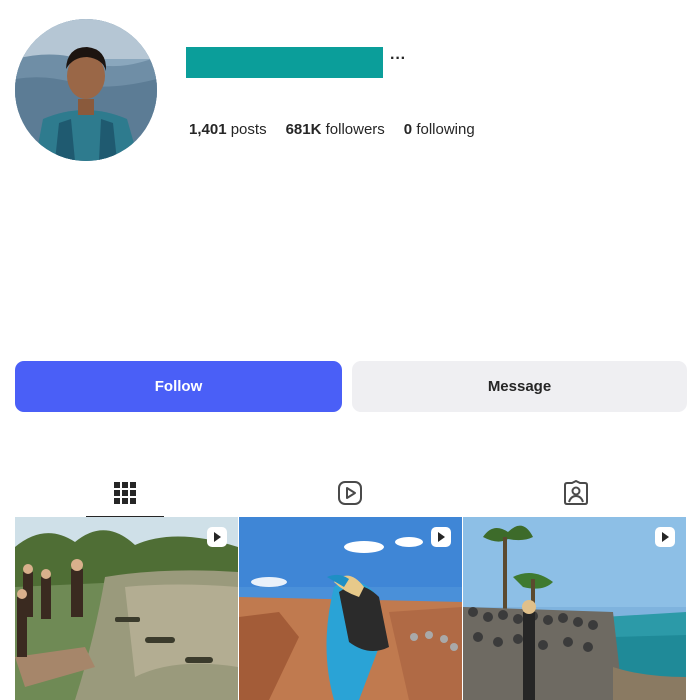  I want to click on profile-photo, so click(86, 90).